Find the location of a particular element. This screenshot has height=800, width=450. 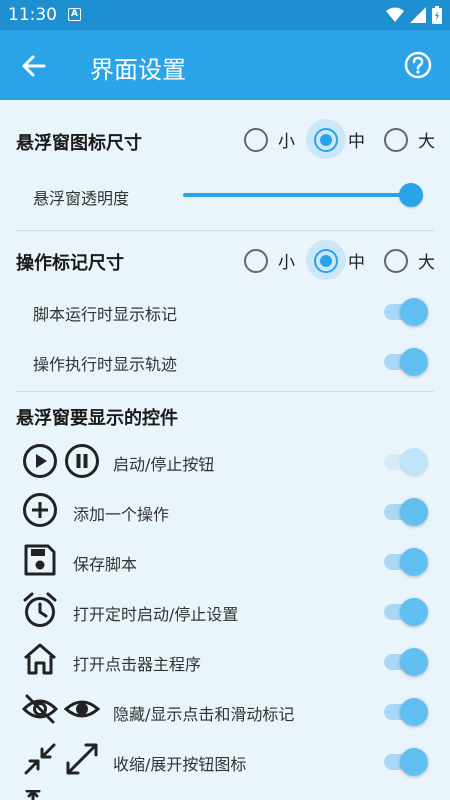

marker-size-large: 大 is located at coordinates (410, 260).